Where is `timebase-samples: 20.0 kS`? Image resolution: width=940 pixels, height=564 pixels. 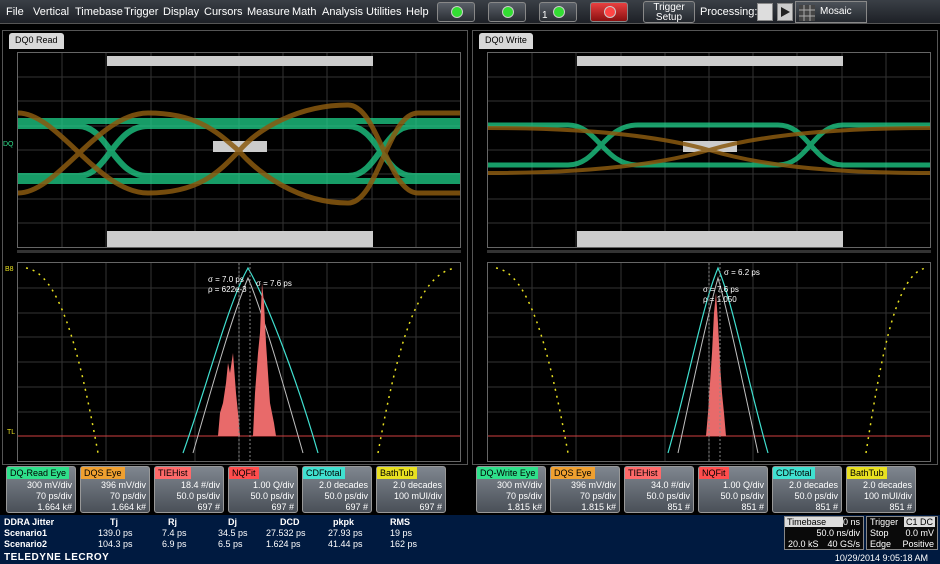
timebase-samples: 20.0 kS is located at coordinates (803, 544).